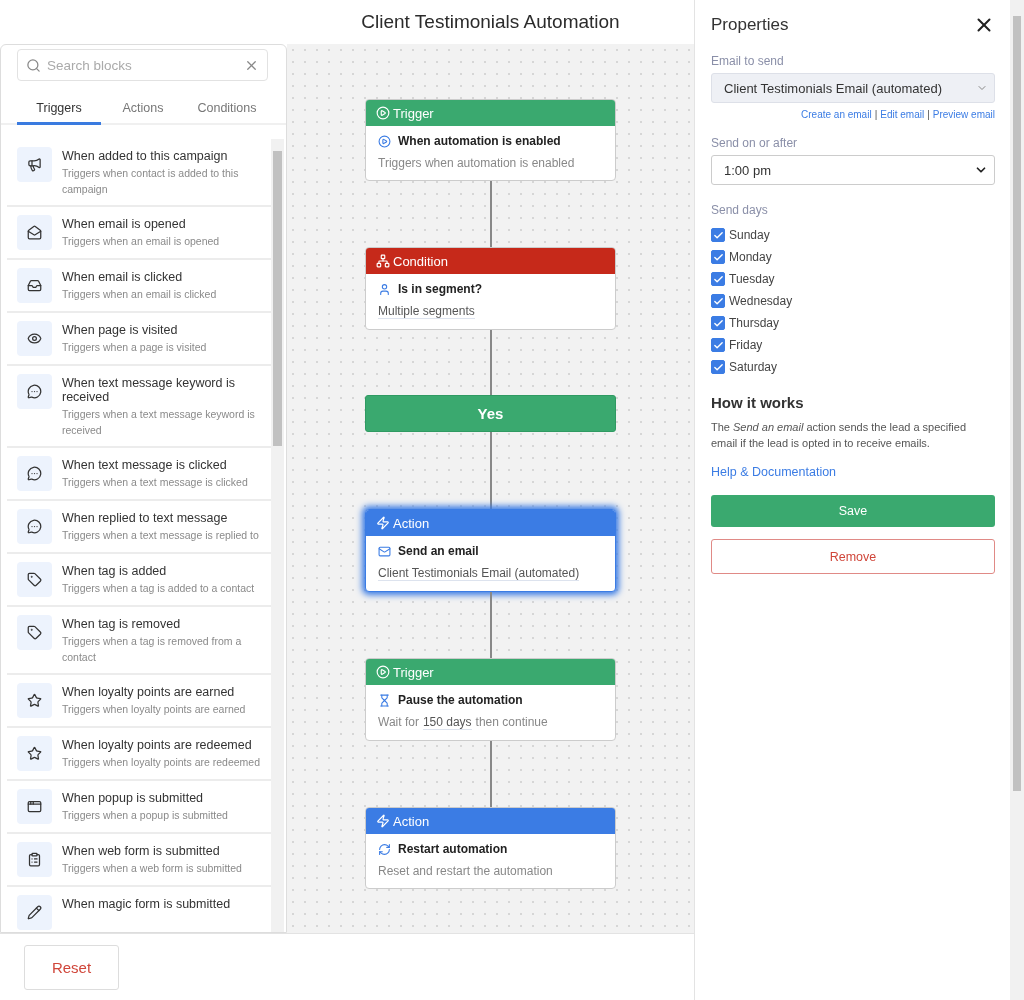 This screenshot has width=1024, height=1000. Describe the element at coordinates (34, 338) in the screenshot. I see `eye-icon` at that location.